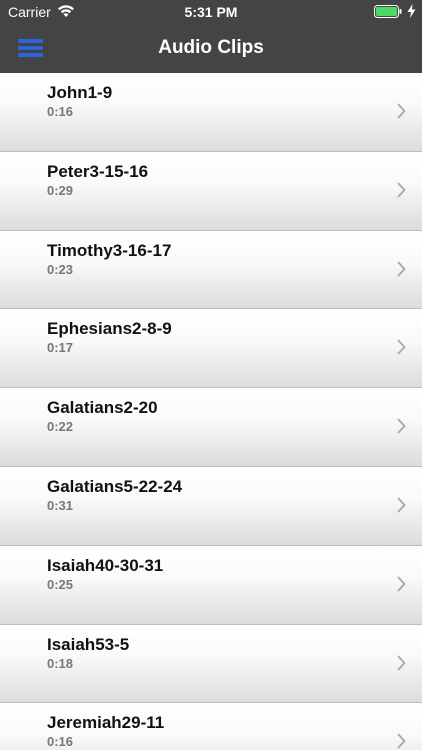 This screenshot has width=422, height=750. Describe the element at coordinates (88, 644) in the screenshot. I see `clip-title: Isaiah53-5` at that location.